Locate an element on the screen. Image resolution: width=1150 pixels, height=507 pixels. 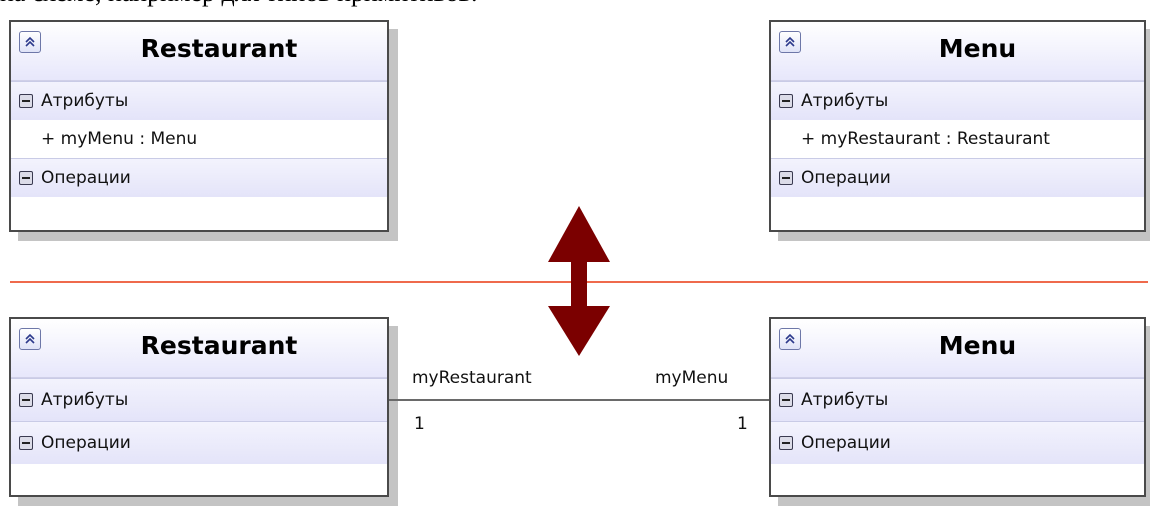
connectors-layer is located at coordinates (579, 303).